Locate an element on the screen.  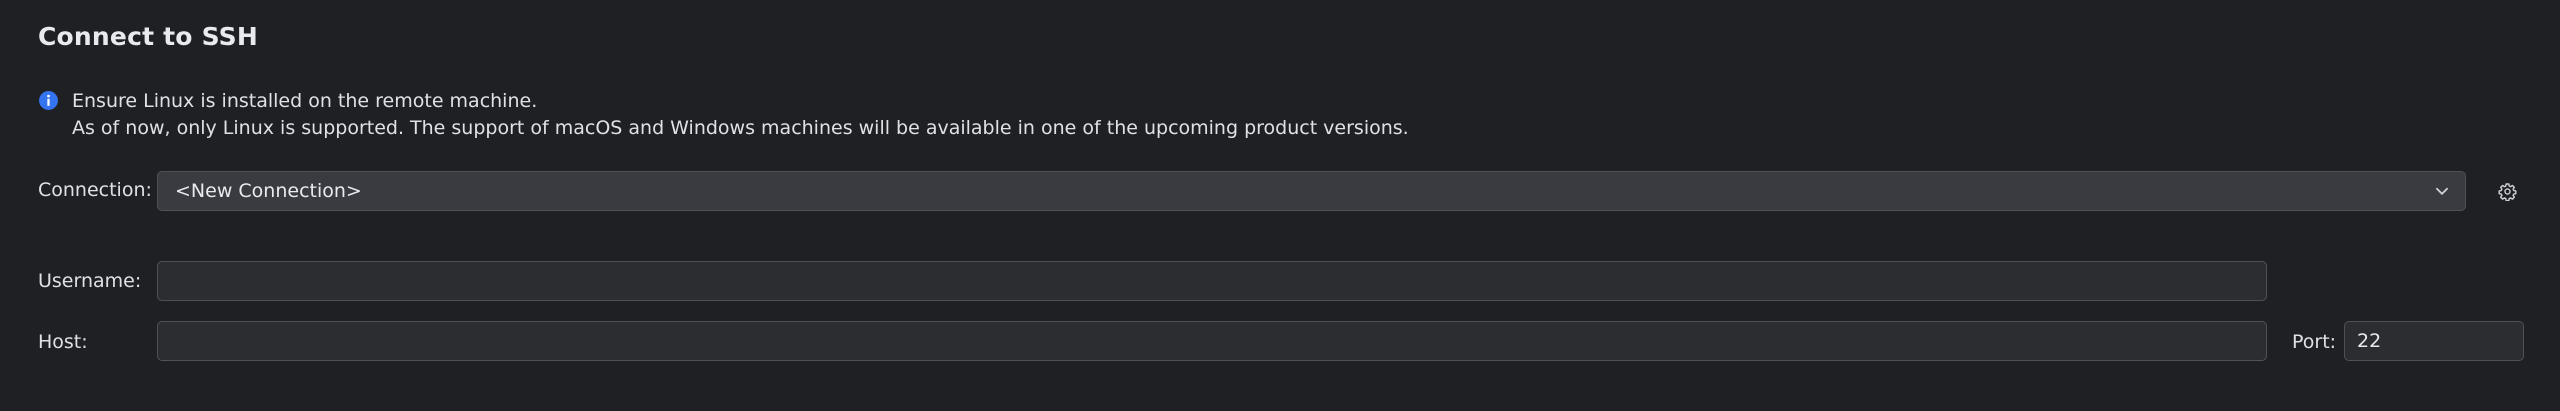
connection-label: Connection: is located at coordinates (95, 190).